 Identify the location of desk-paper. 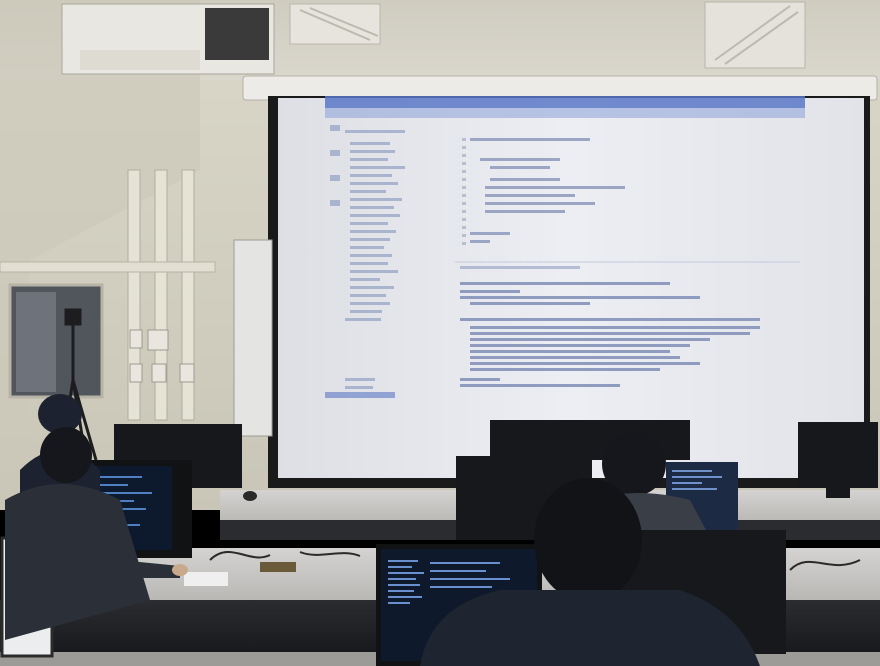
(206, 579).